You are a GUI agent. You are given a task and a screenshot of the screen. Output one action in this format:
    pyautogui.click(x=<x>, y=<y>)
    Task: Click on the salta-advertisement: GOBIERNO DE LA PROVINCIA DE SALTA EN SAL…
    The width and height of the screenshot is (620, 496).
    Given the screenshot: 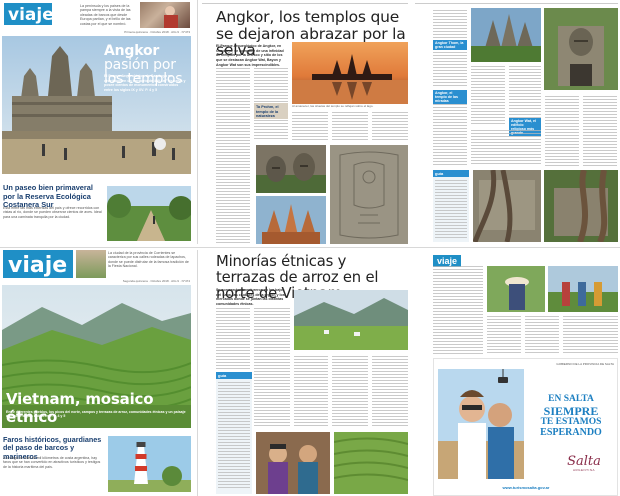 What is the action you would take?
    pyautogui.click(x=525, y=427)
    